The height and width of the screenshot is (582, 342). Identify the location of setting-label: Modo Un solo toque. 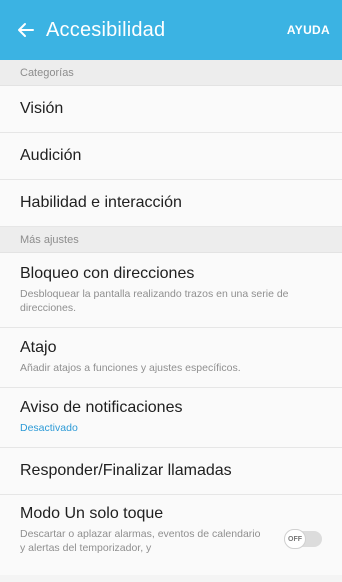
(92, 513).